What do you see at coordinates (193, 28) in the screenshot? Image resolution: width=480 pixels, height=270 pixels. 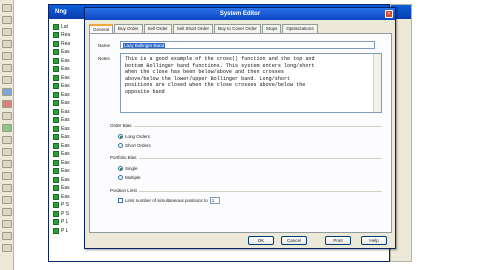 I see `tab-sell-short-order: Sell Short Order` at bounding box center [193, 28].